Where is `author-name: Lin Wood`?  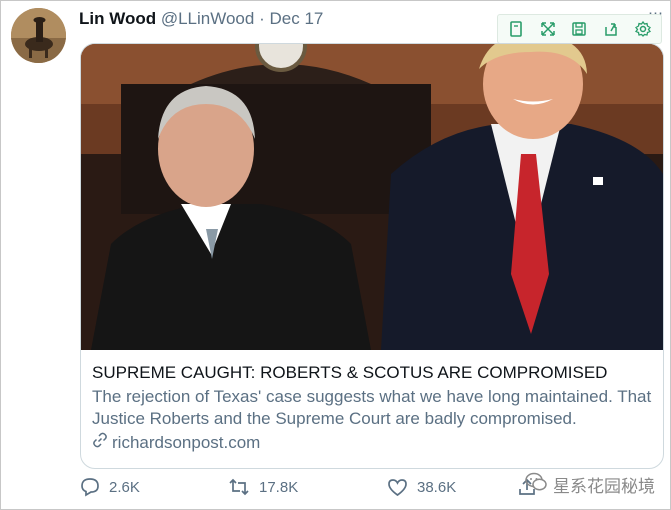
author-name: Lin Wood is located at coordinates (117, 18).